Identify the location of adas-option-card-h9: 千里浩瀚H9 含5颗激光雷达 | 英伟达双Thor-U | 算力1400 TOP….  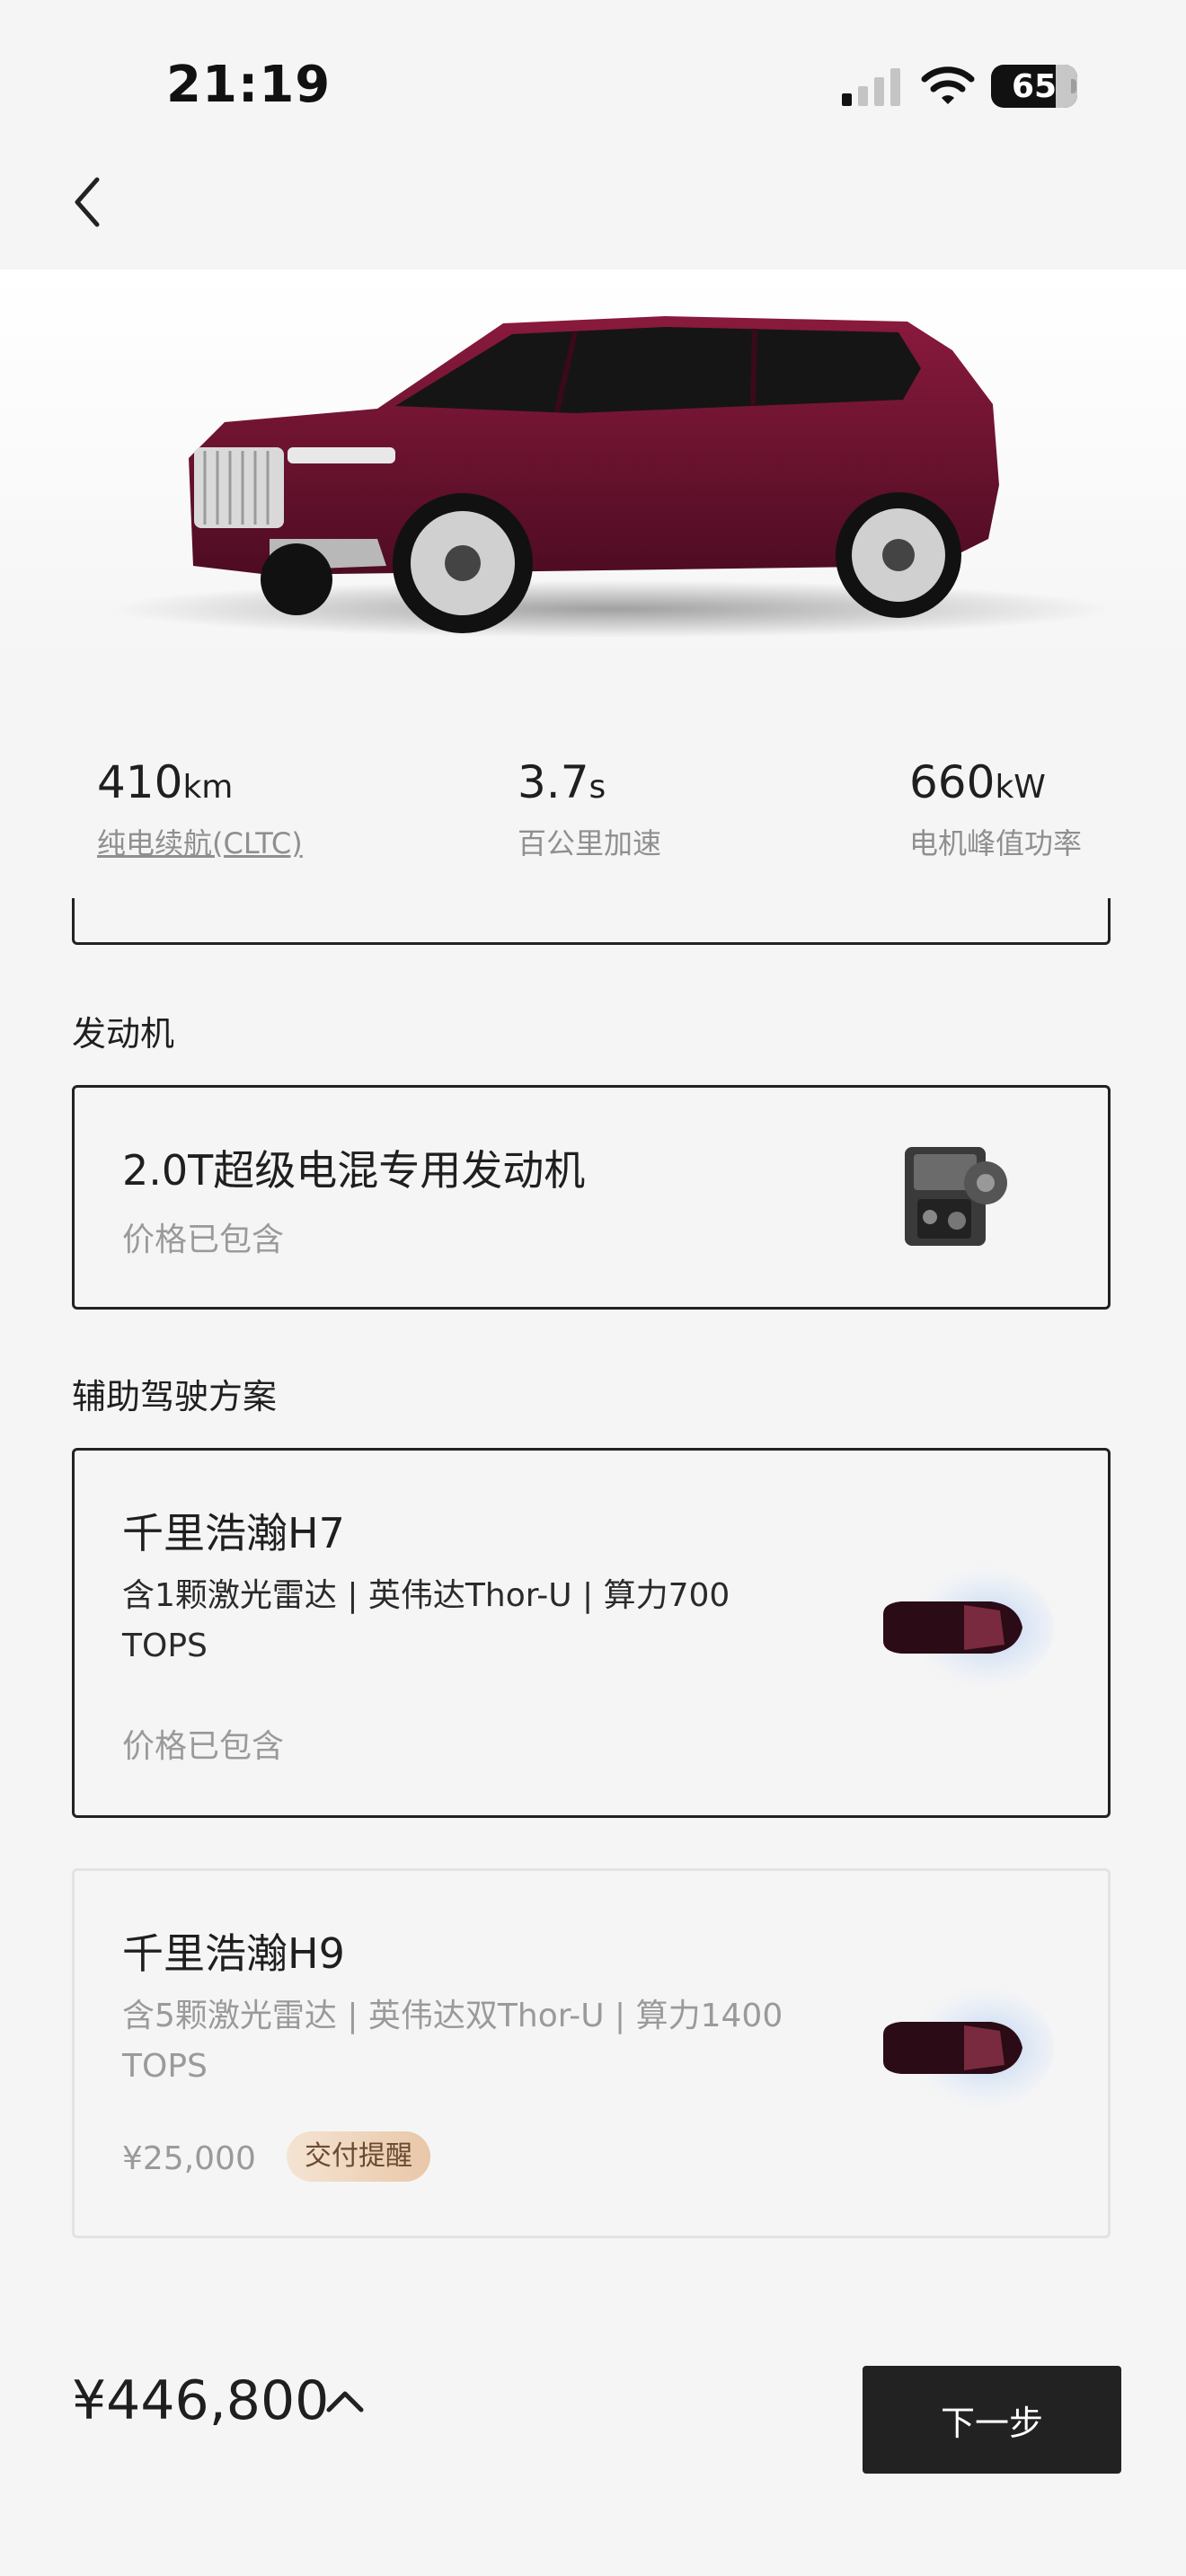
(591, 2053).